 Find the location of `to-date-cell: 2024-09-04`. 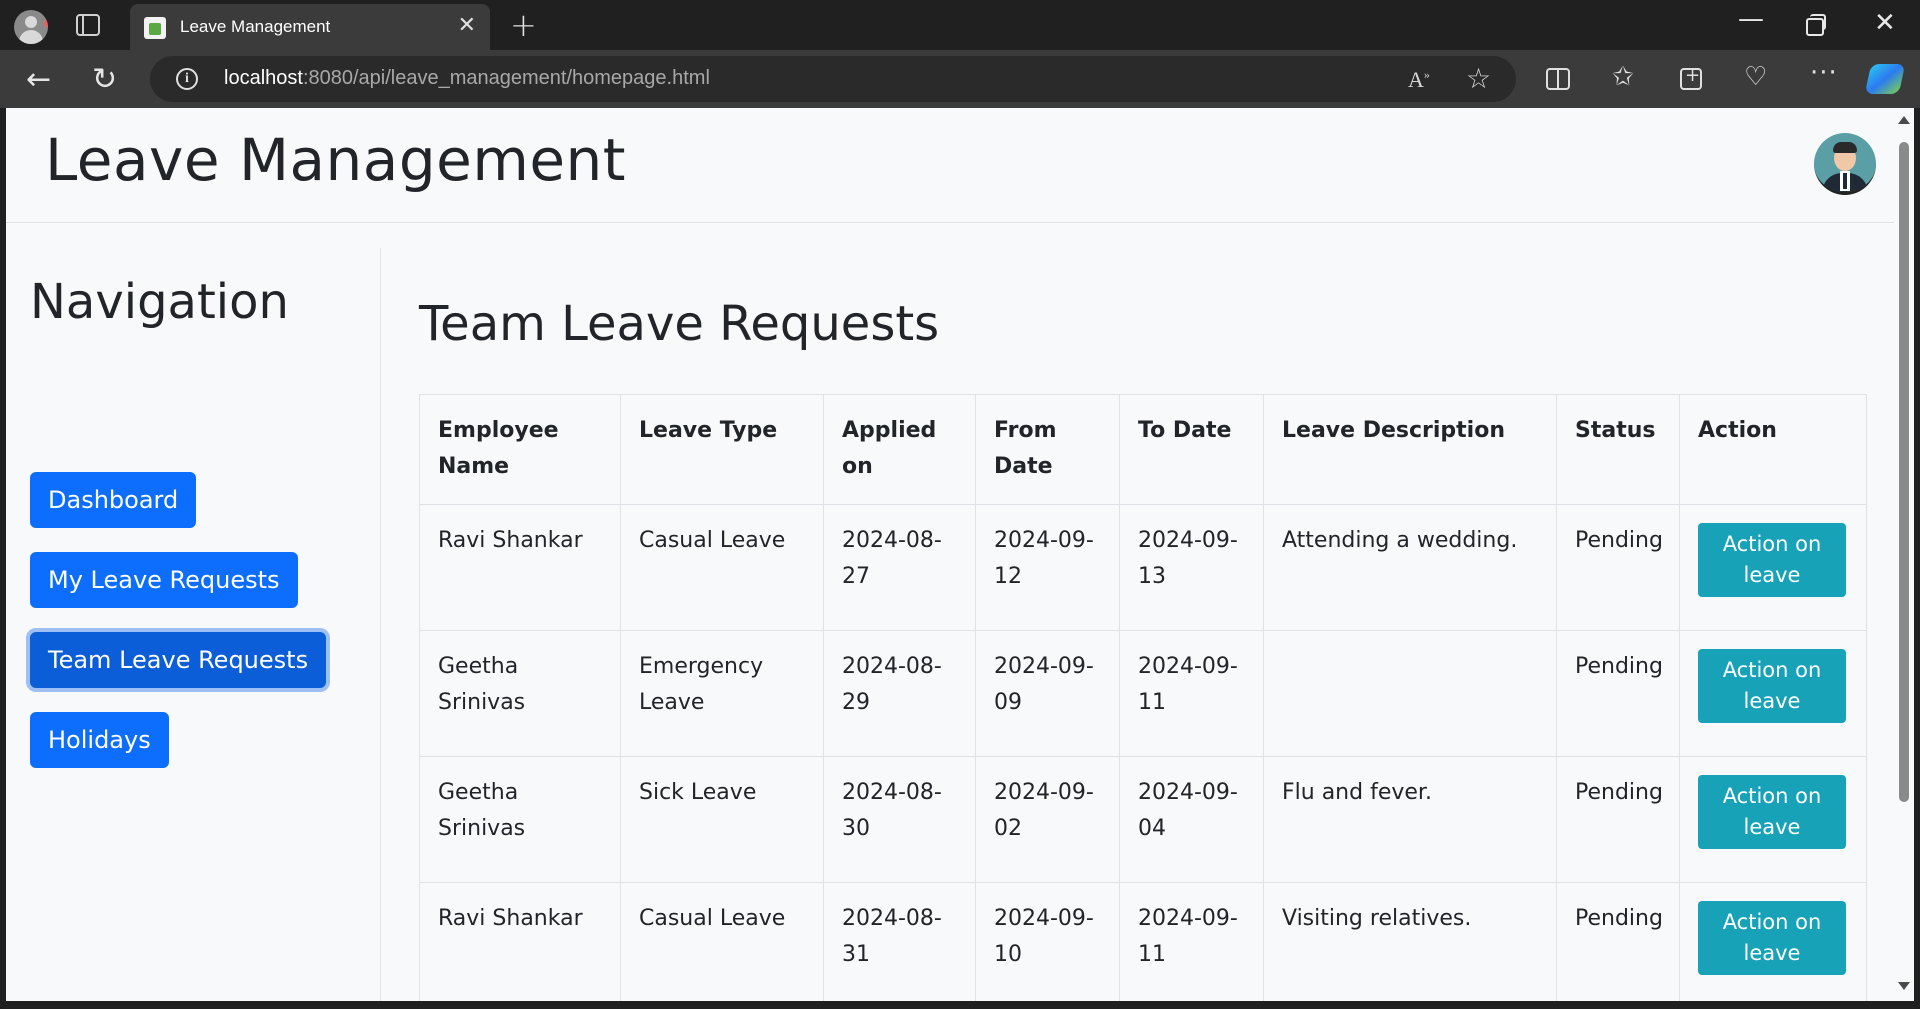

to-date-cell: 2024-09-04 is located at coordinates (1191, 819).